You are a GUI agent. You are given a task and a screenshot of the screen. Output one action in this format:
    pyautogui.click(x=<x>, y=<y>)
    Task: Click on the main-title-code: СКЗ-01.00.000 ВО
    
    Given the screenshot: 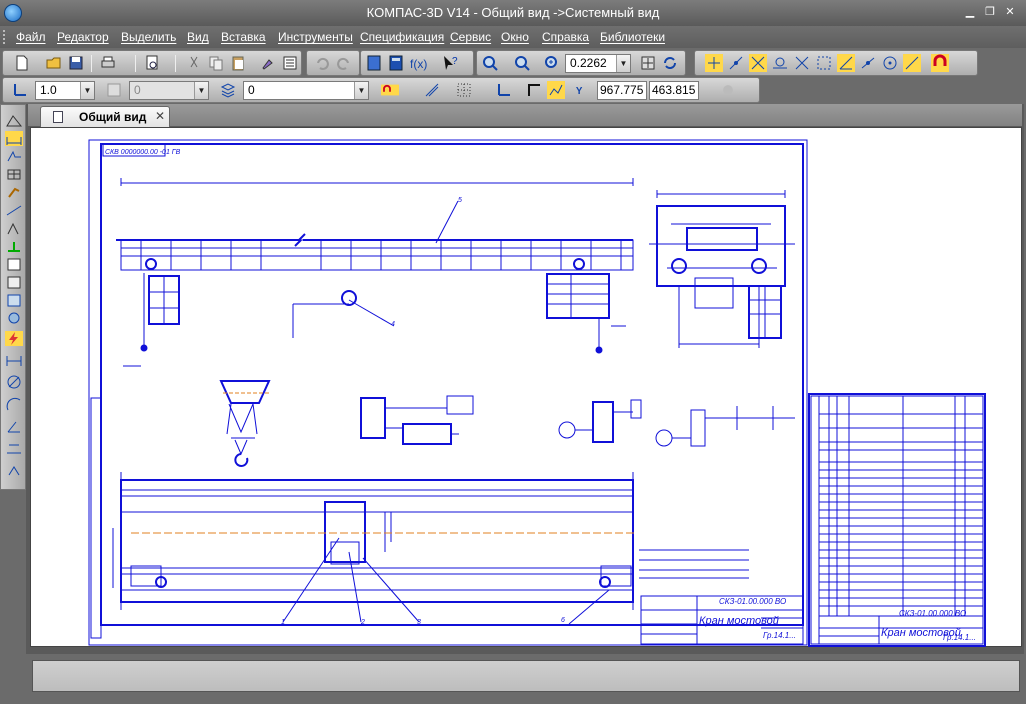 What is the action you would take?
    pyautogui.click(x=752, y=601)
    